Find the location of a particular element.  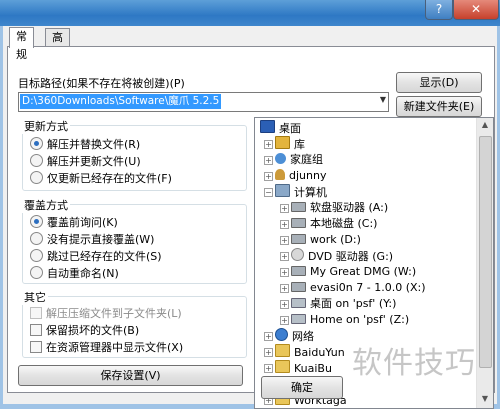

option-skip-existing: 跳过已经存在的文件(S) is located at coordinates (96, 256).